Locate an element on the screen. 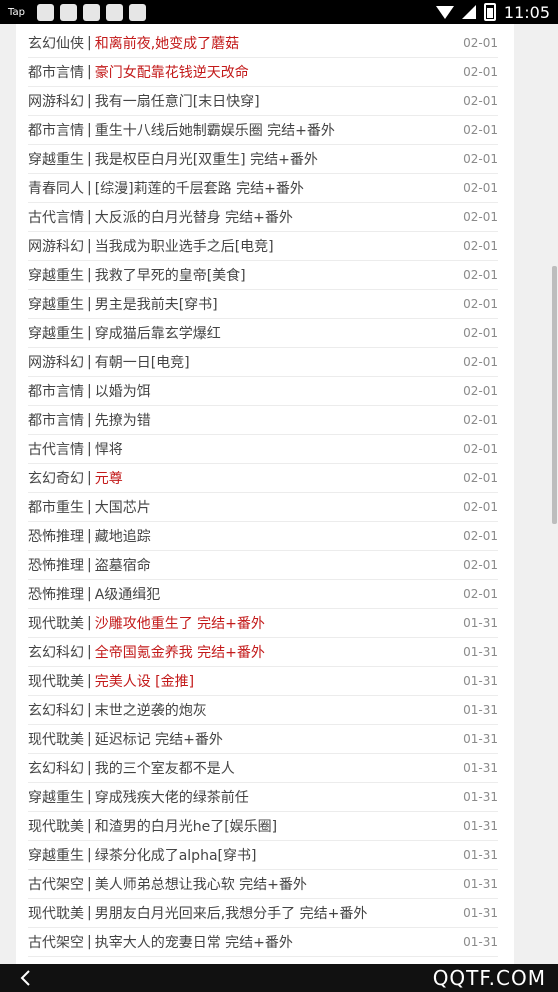  list-item: 青春同人 | [综漫]莉莲的千层套路 完结+番外 02-01 is located at coordinates (263, 188).